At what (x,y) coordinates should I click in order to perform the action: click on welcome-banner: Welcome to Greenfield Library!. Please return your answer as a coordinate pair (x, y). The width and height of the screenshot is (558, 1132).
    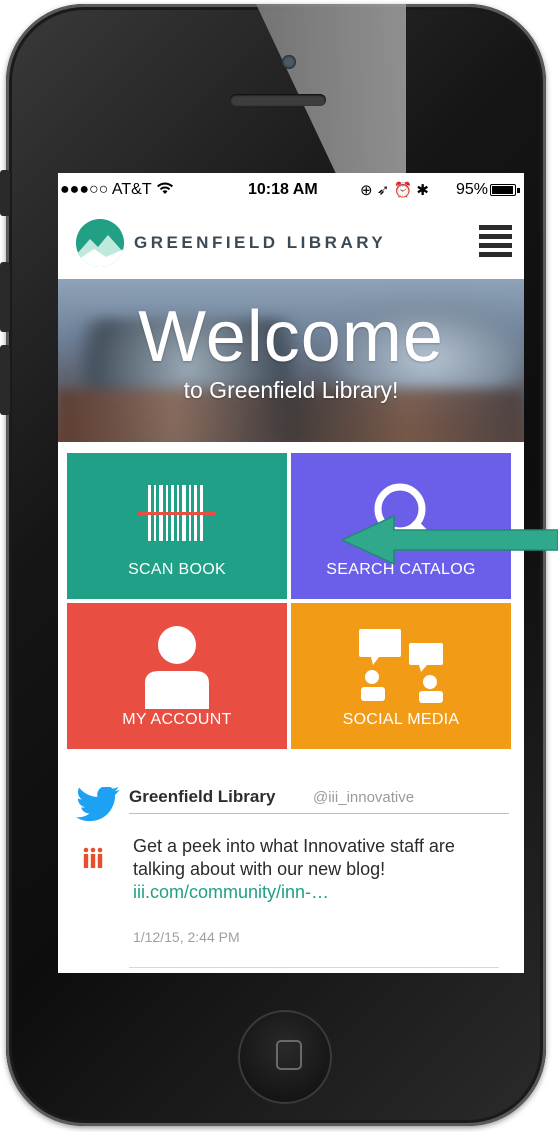
    Looking at the image, I should click on (291, 360).